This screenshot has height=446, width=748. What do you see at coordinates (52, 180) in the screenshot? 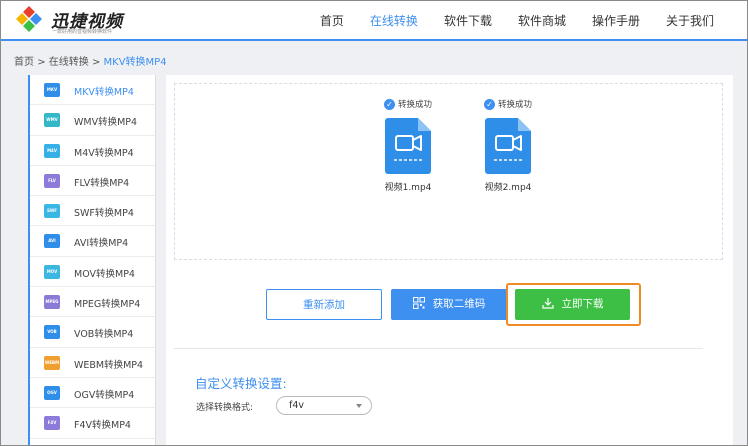
I see `format-badge-icon: FLV` at bounding box center [52, 180].